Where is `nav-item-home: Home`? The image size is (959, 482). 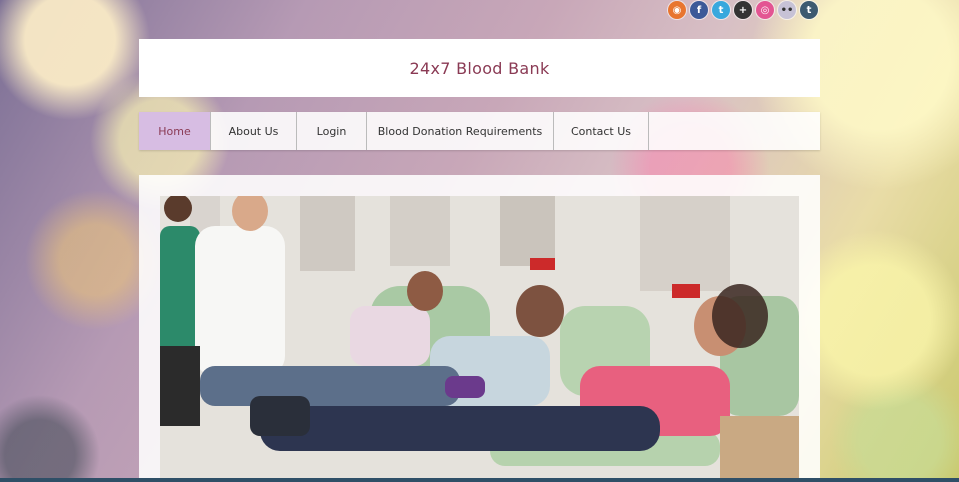
nav-item-home: Home is located at coordinates (175, 131).